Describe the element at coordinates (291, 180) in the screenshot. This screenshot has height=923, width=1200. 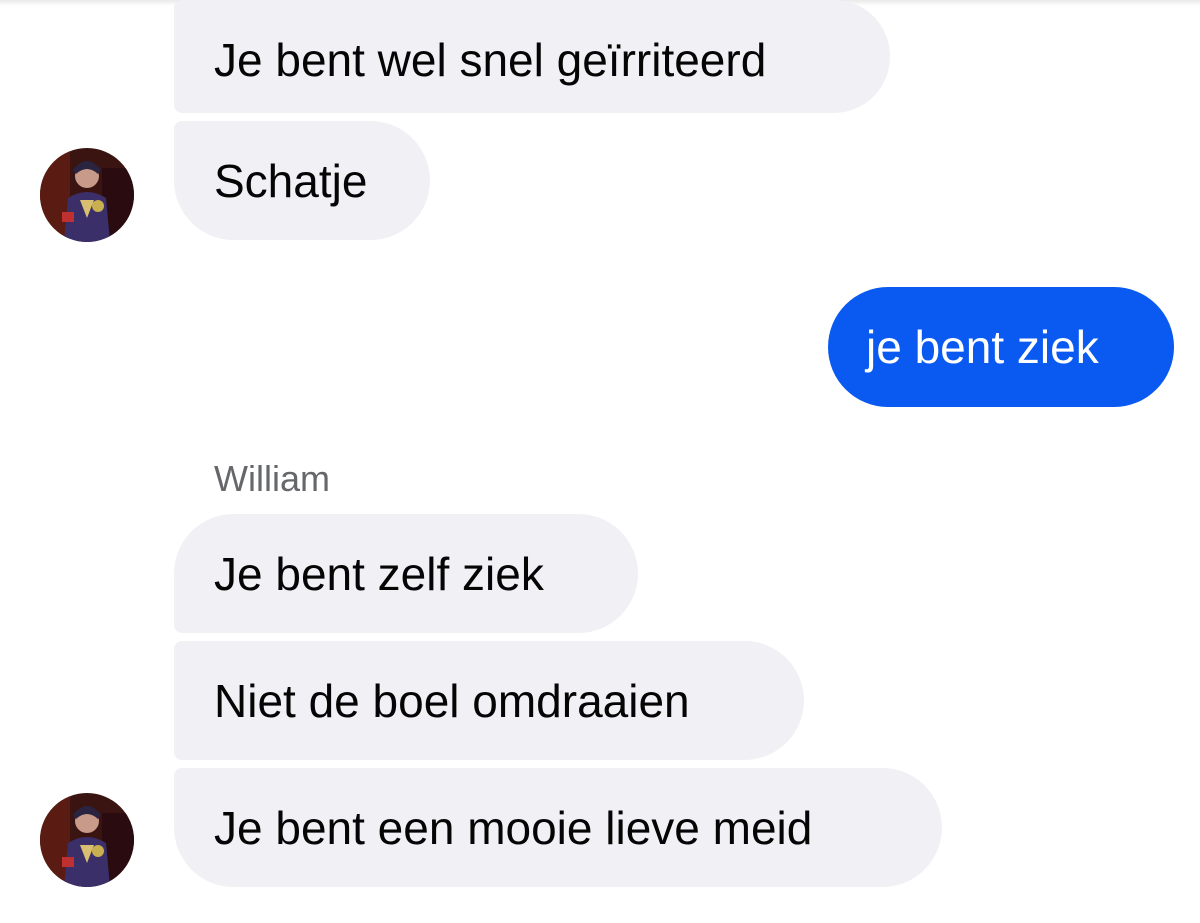
I see `message-text: Schatje` at that location.